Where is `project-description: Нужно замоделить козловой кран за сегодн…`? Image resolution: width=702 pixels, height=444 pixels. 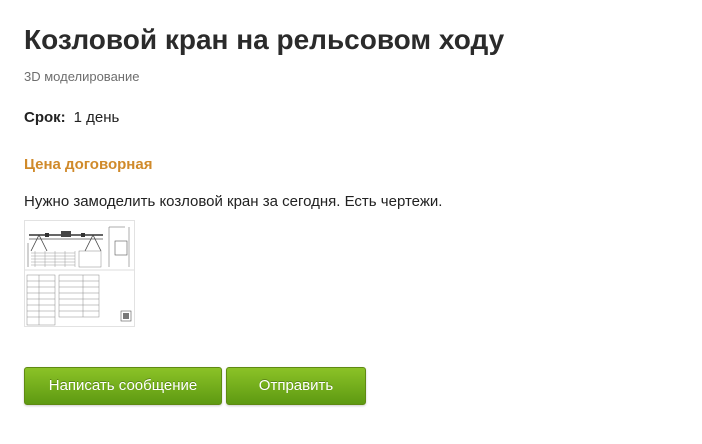 project-description: Нужно замоделить козловой кран за сегодн… is located at coordinates (233, 201).